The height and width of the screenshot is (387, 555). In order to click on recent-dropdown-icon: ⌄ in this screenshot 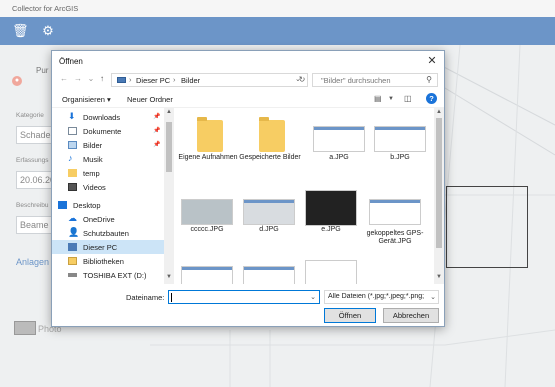, I will do `click(91, 78)`.